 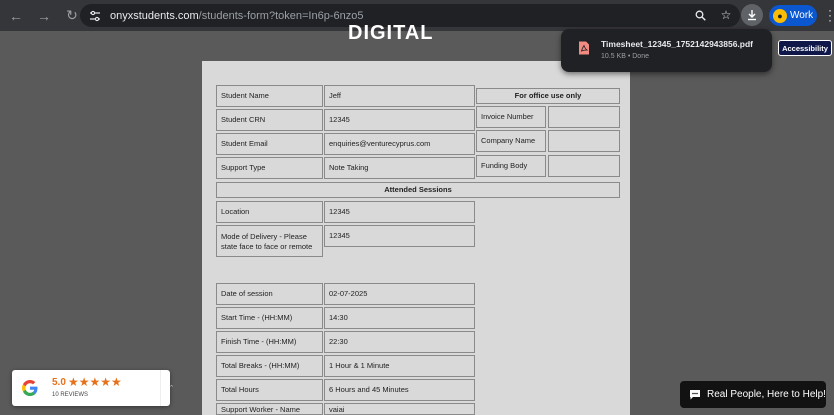 What do you see at coordinates (695, 395) in the screenshot?
I see `chat-bubble-icon` at bounding box center [695, 395].